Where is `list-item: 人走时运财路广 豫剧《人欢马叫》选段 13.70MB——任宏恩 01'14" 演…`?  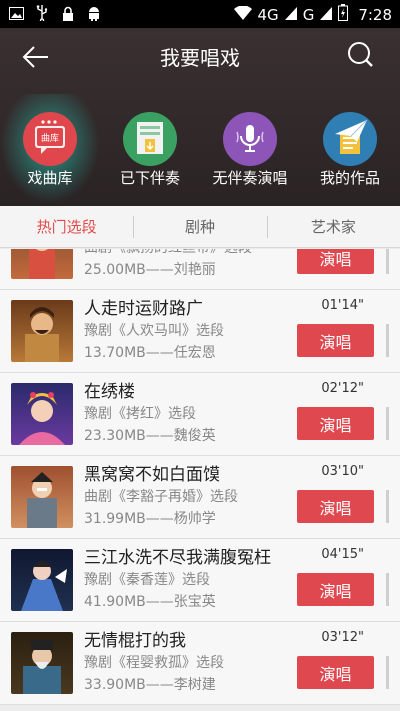 list-item: 人走时运财路广 豫剧《人欢马叫》选段 13.70MB——任宏恩 01'14" 演… is located at coordinates (200, 331).